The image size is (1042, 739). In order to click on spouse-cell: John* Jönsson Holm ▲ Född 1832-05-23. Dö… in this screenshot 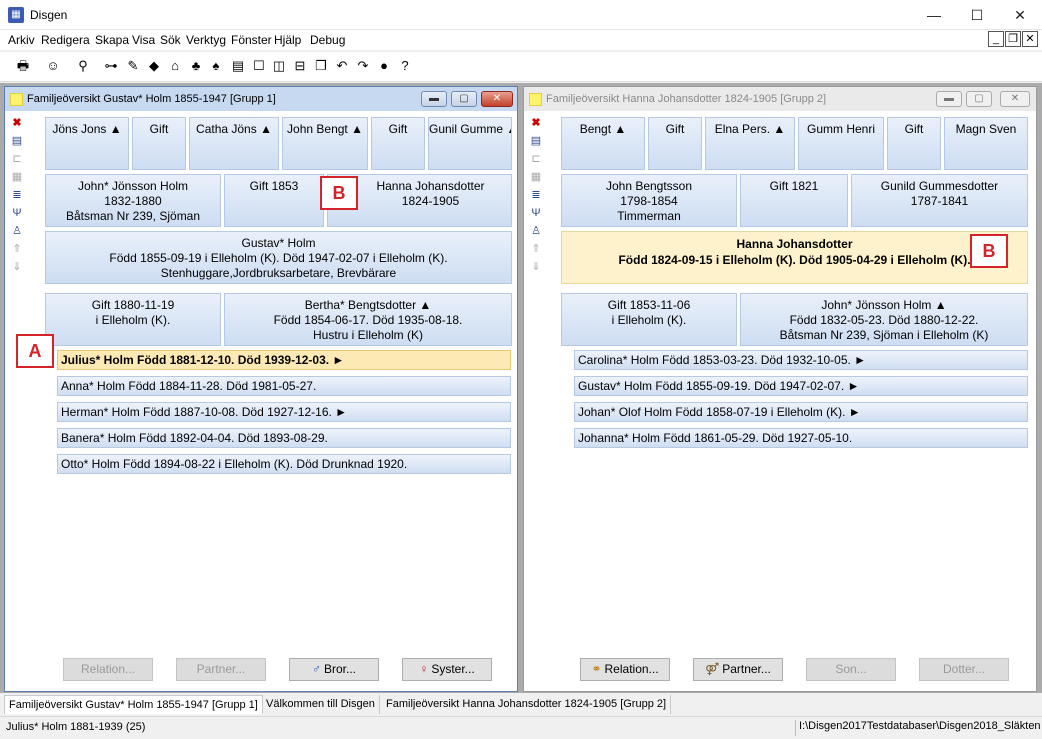, I will do `click(884, 319)`.